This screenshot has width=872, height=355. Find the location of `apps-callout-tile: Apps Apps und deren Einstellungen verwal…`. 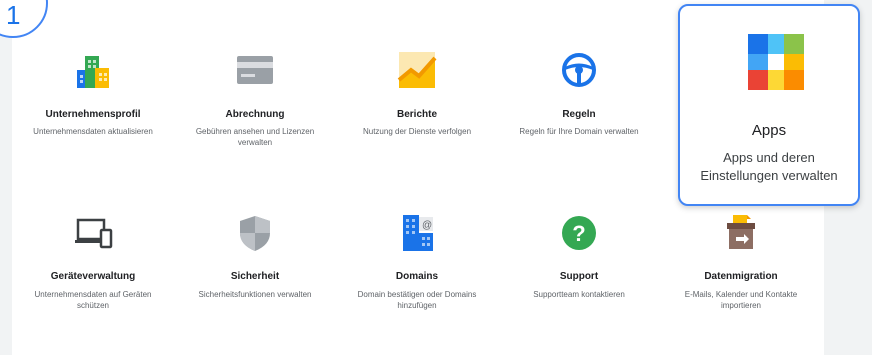

apps-callout-tile: Apps Apps und deren Einstellungen verwal… is located at coordinates (769, 105).